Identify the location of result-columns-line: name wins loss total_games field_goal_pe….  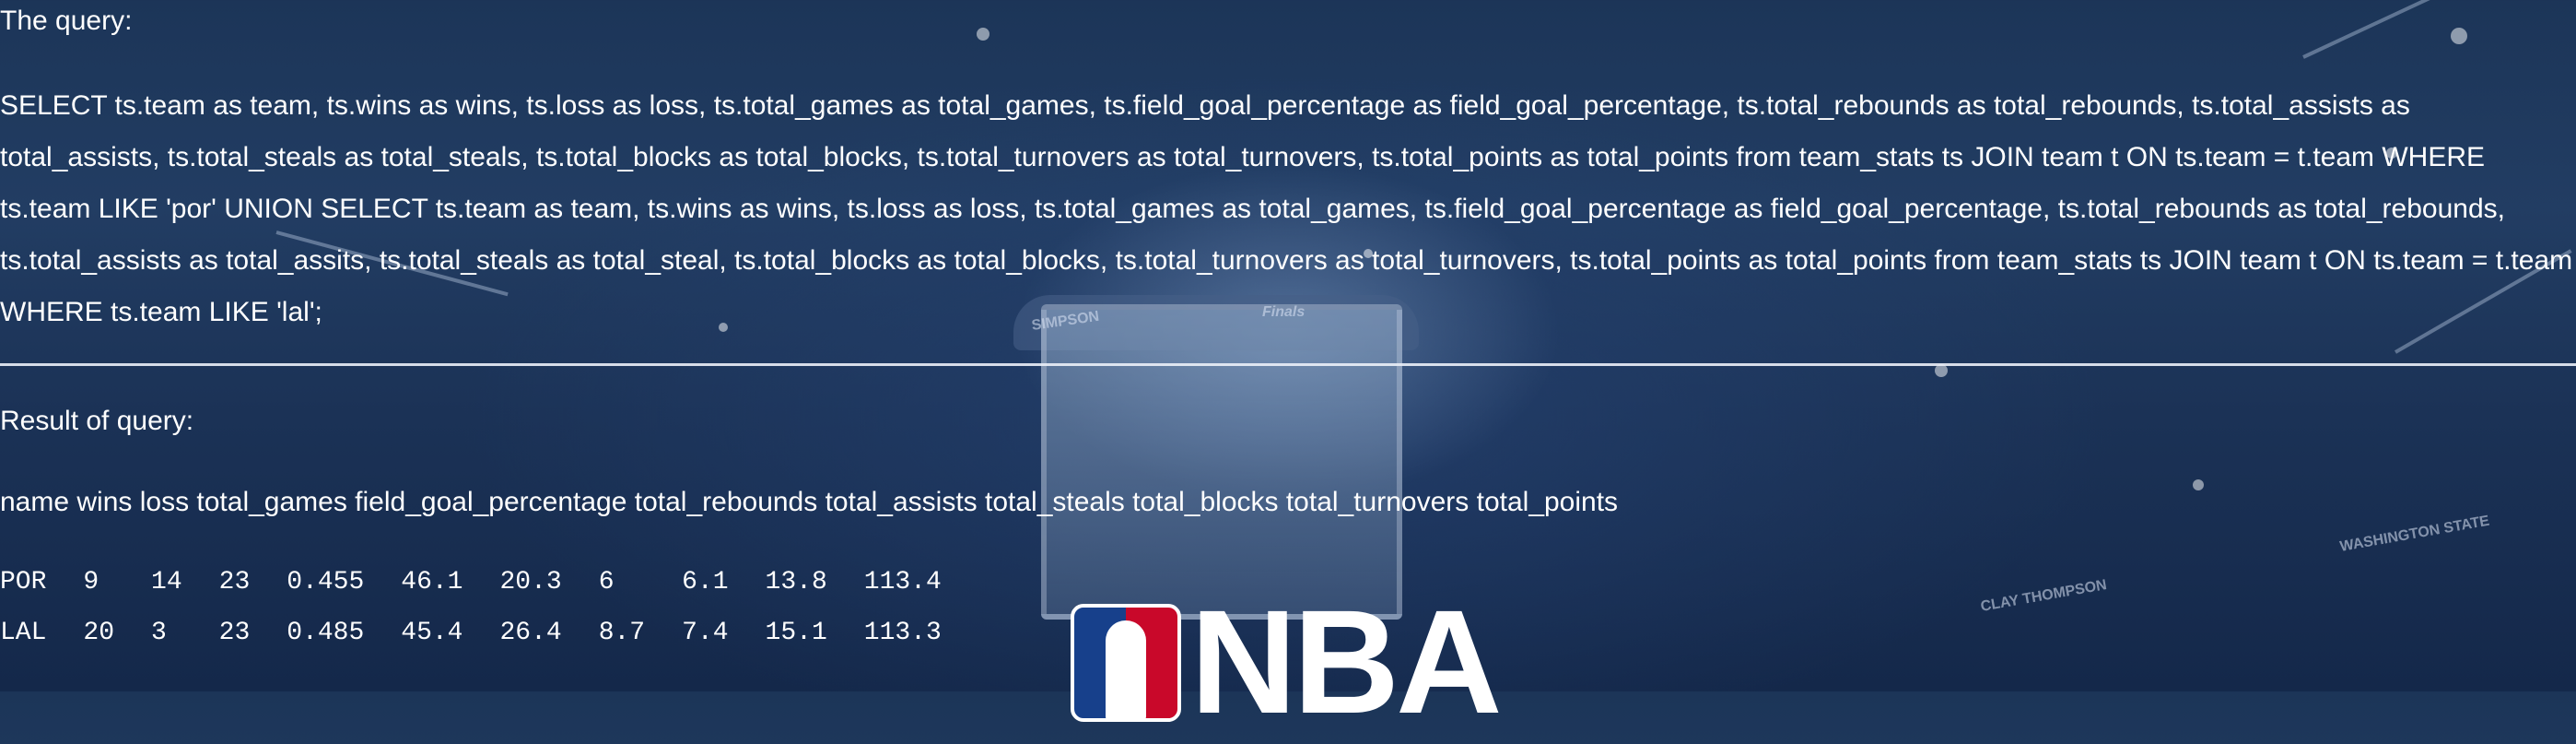
(809, 502).